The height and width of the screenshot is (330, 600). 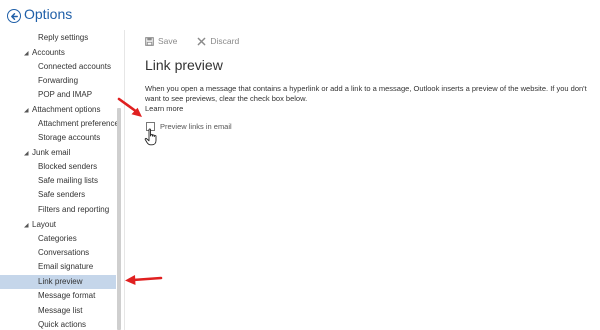 I want to click on sidebar-item-safe-senders: Safe senders, so click(x=61, y=195).